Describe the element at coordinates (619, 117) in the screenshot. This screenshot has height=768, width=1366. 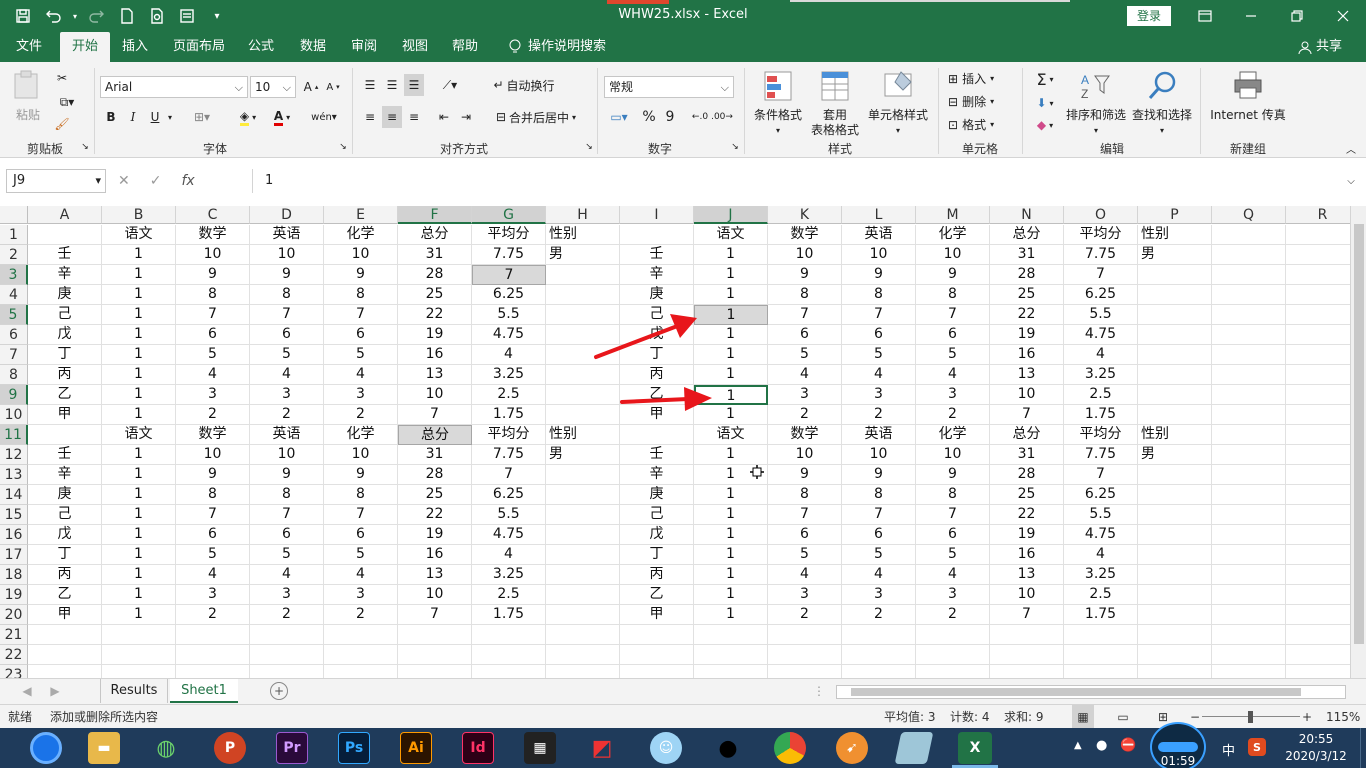
I see `currency-icon: ▭▾` at that location.